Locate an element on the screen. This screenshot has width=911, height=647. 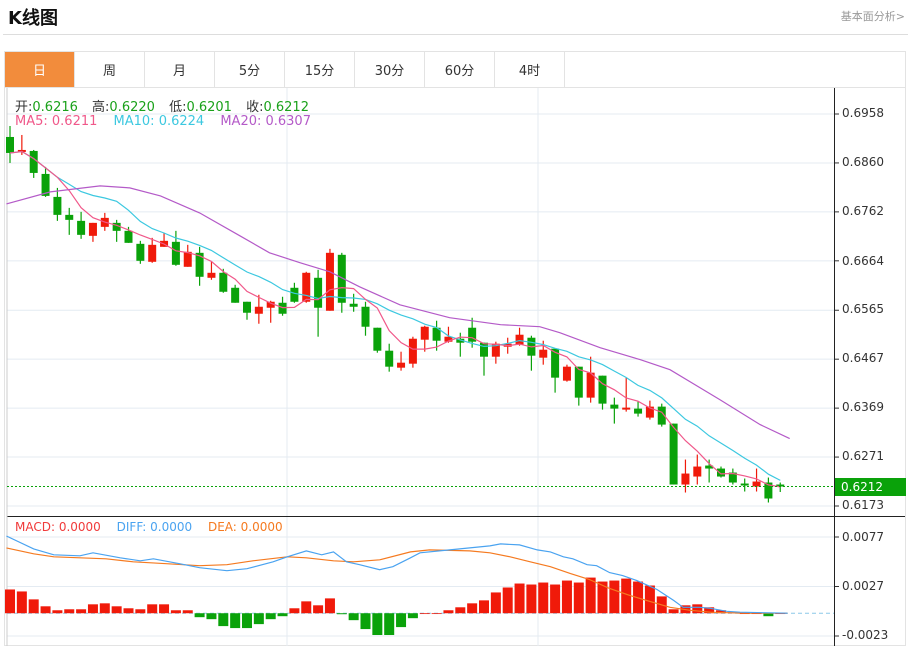
low-label: 低: is located at coordinates (178, 107).